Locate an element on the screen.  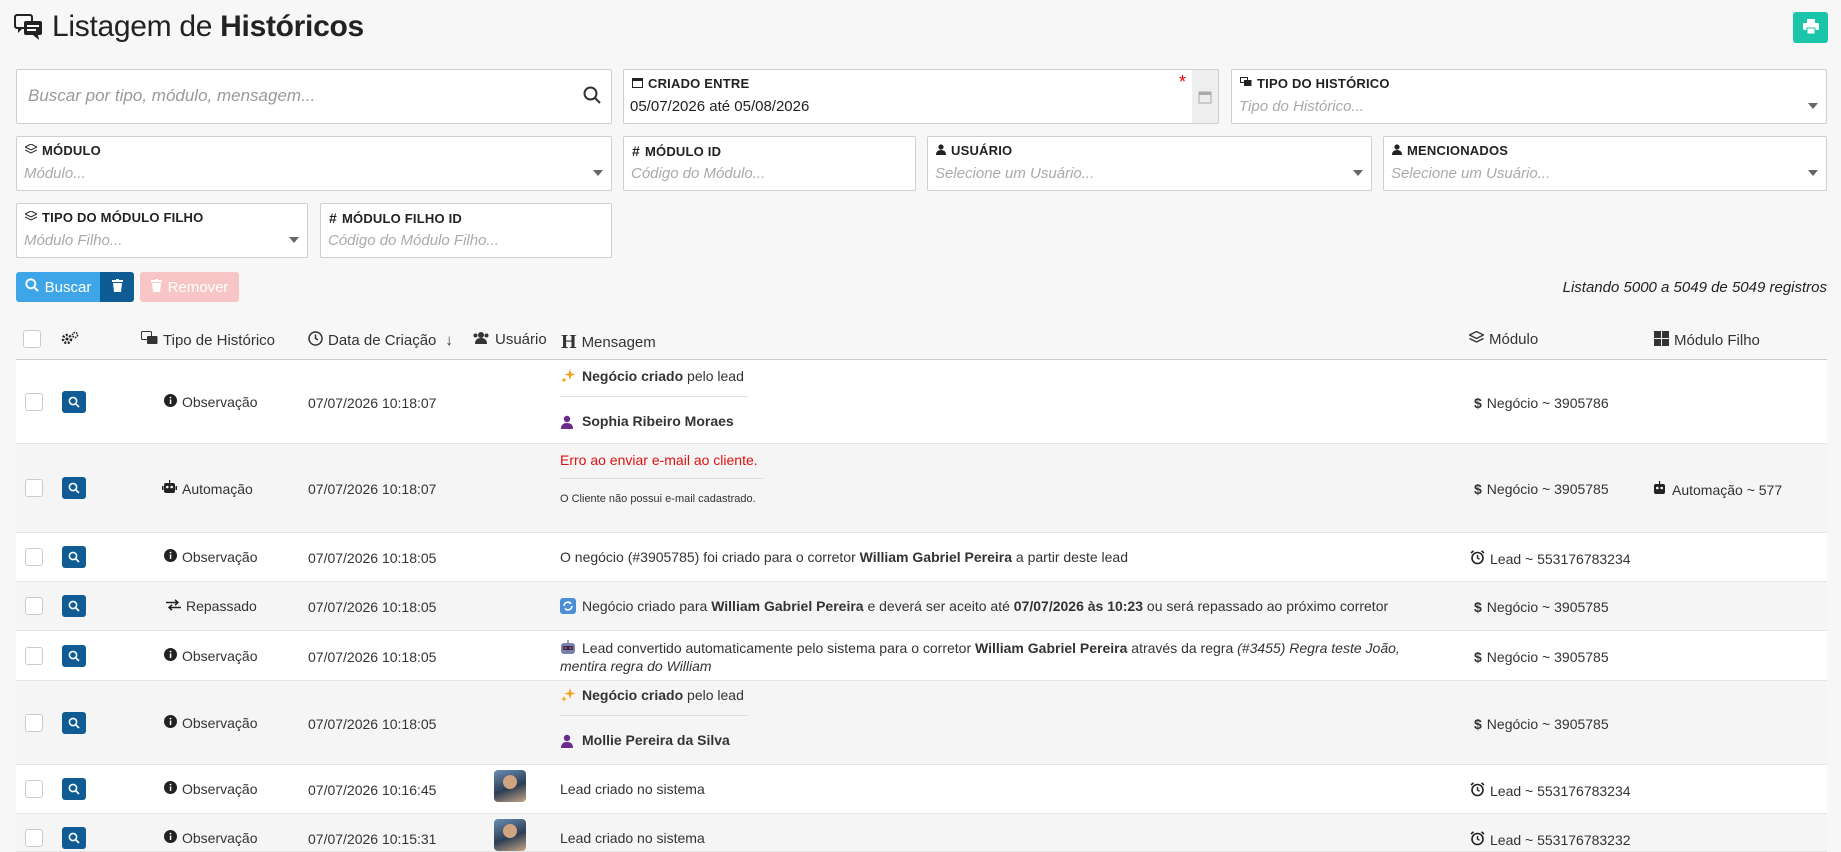
remover-button: Remover is located at coordinates (189, 287).